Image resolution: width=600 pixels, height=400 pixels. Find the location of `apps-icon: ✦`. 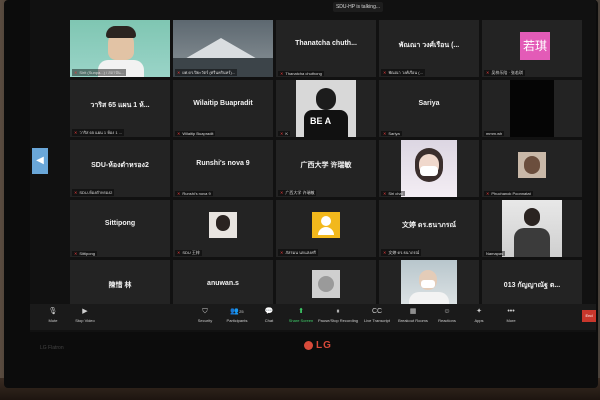

apps-icon: ✦ is located at coordinates (479, 311).